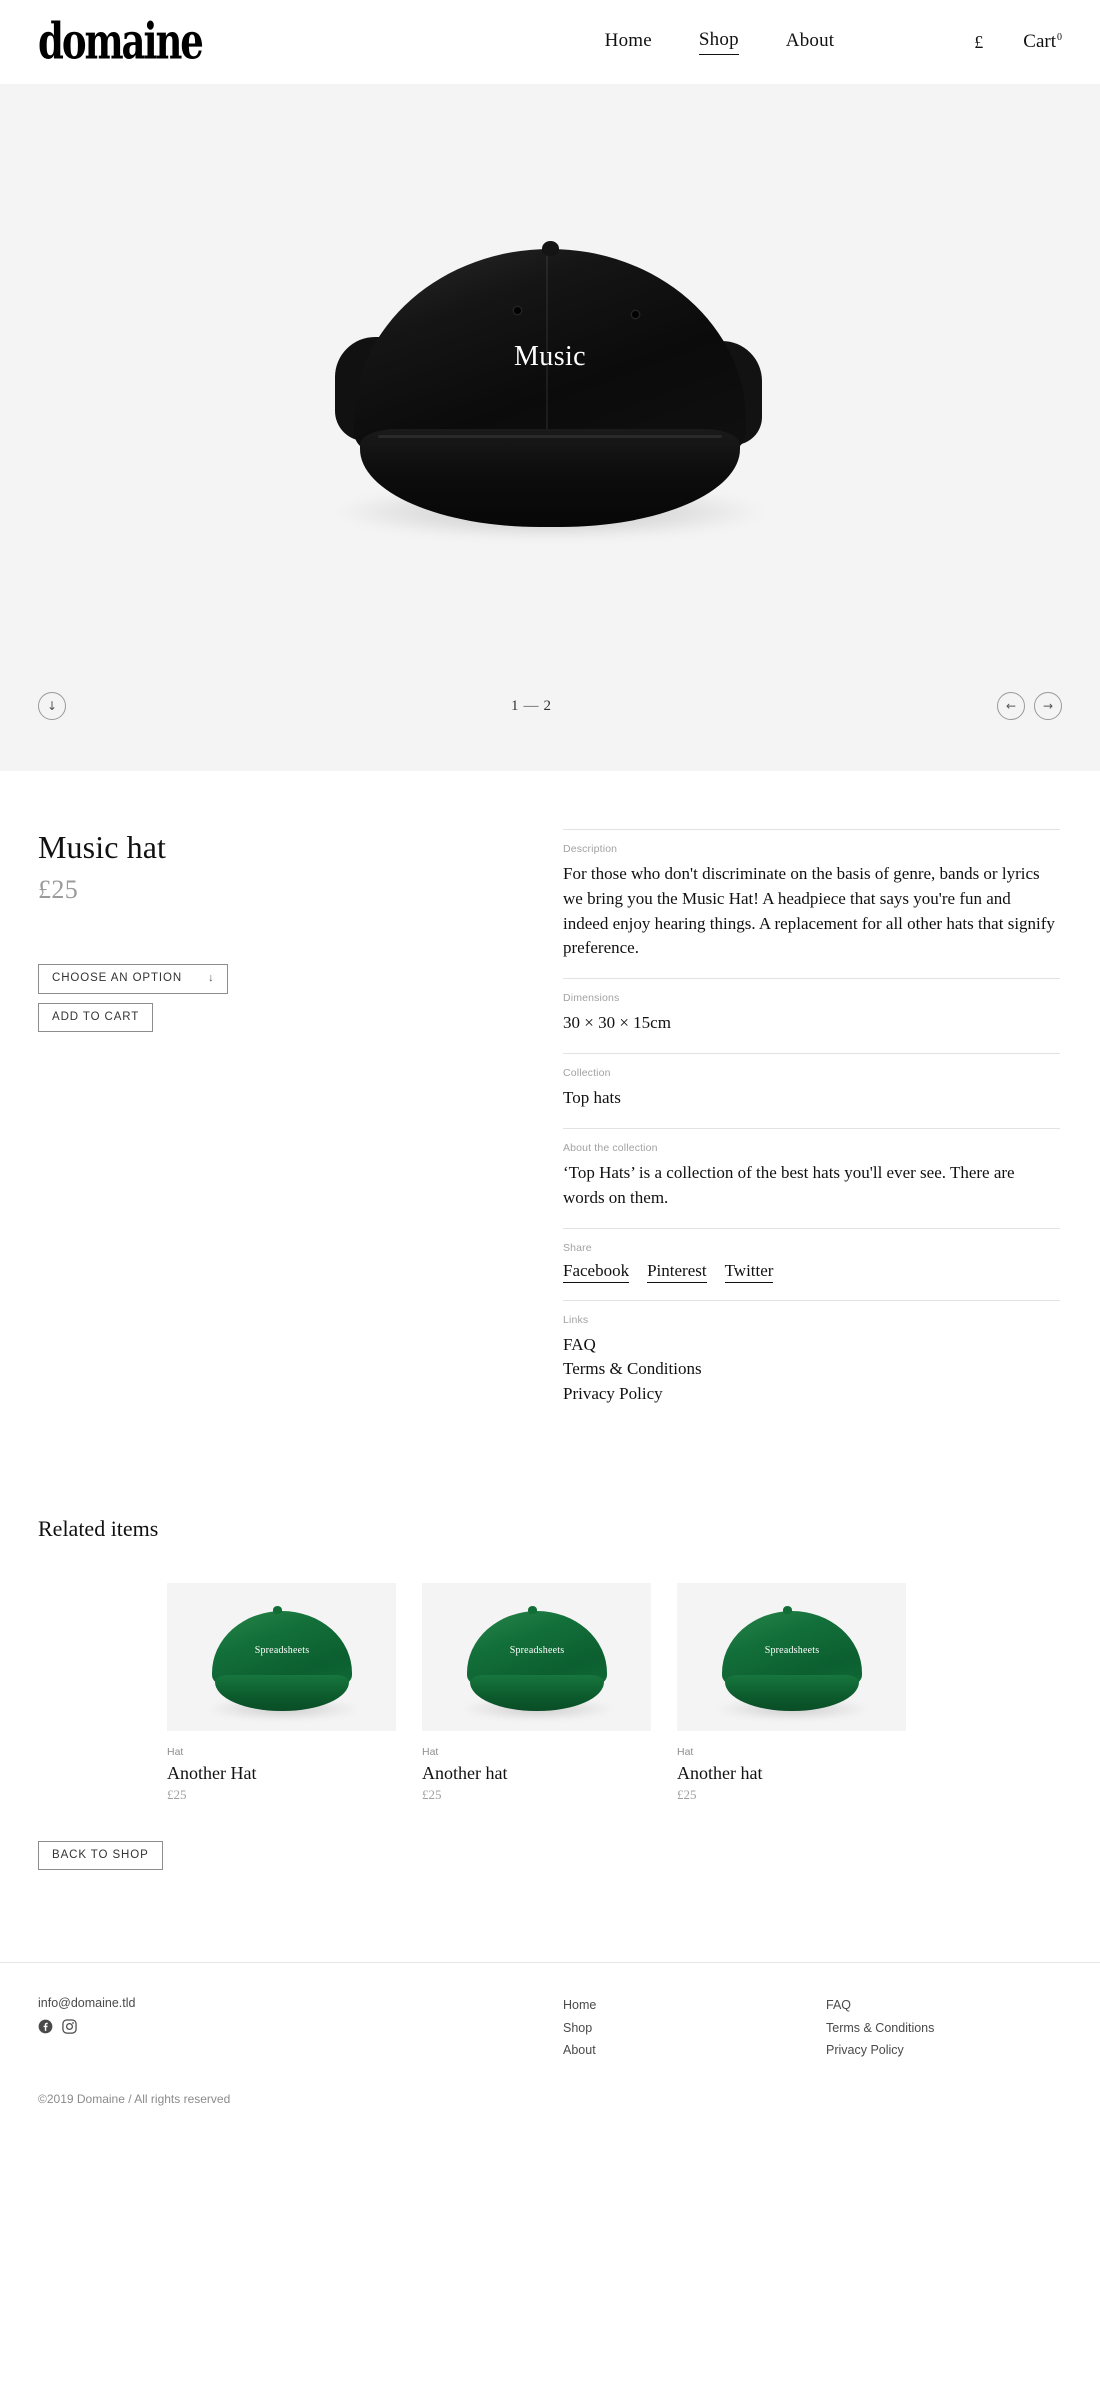 The height and width of the screenshot is (2390, 1100). I want to click on product-links-list: FAQ Terms & Conditions Privacy Policy, so click(811, 1370).